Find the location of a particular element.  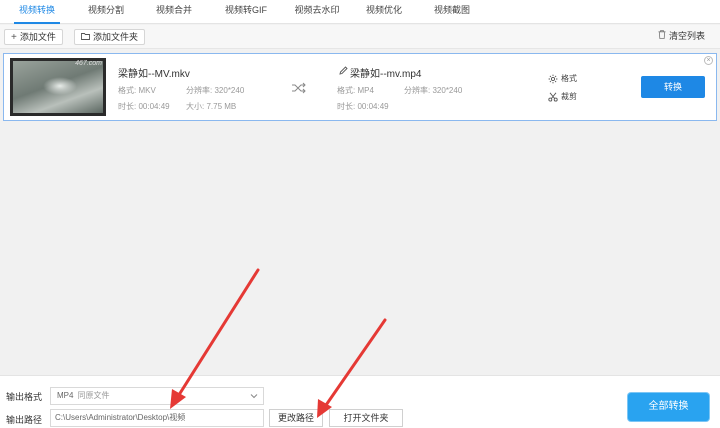

toolbar: + 添加文件 添加文件夹 清空列表 is located at coordinates (360, 37).